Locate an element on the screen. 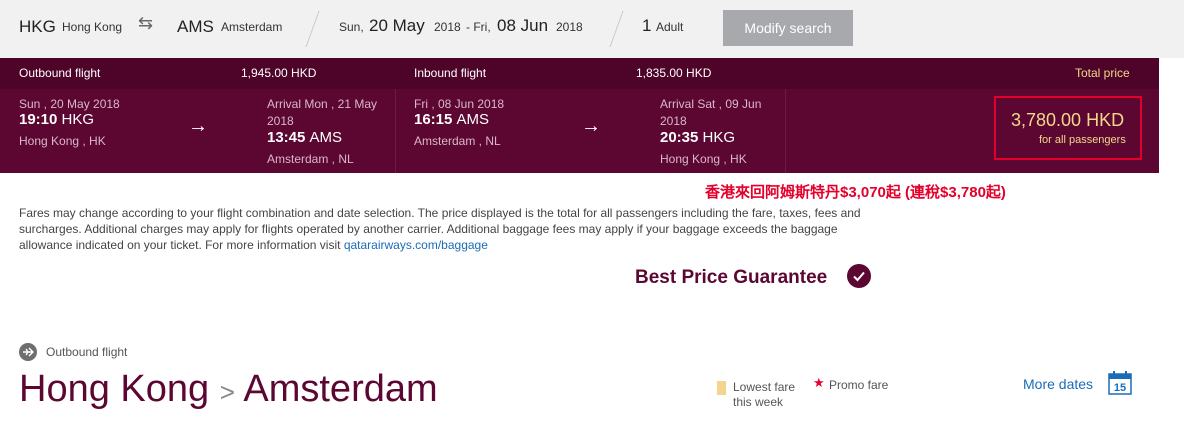 The height and width of the screenshot is (422, 1184). modify-search-button: Modify search is located at coordinates (788, 28).